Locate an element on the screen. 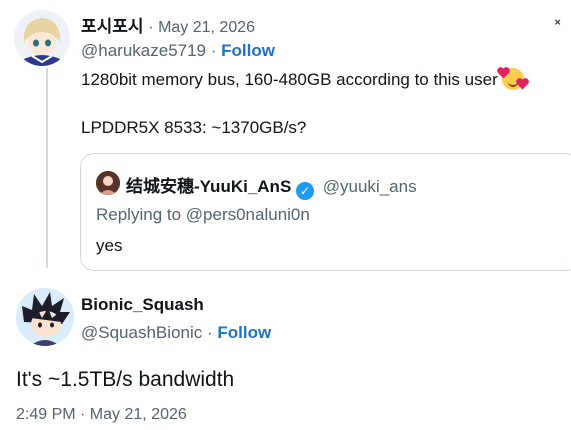  tweet-subheader: @harukaze5719 · Follow is located at coordinates (178, 51).